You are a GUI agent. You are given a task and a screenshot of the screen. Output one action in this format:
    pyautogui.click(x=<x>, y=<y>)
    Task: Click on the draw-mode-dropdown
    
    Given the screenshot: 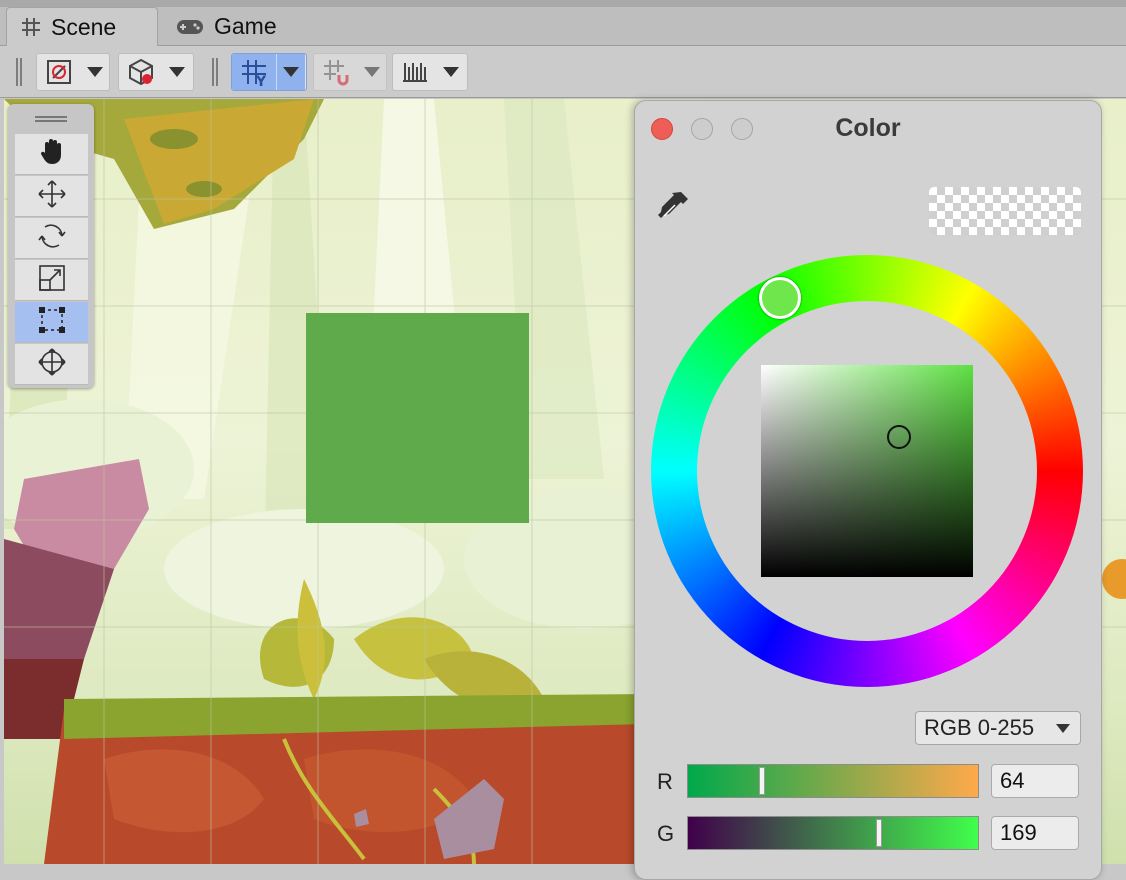 What is the action you would take?
    pyautogui.click(x=73, y=72)
    